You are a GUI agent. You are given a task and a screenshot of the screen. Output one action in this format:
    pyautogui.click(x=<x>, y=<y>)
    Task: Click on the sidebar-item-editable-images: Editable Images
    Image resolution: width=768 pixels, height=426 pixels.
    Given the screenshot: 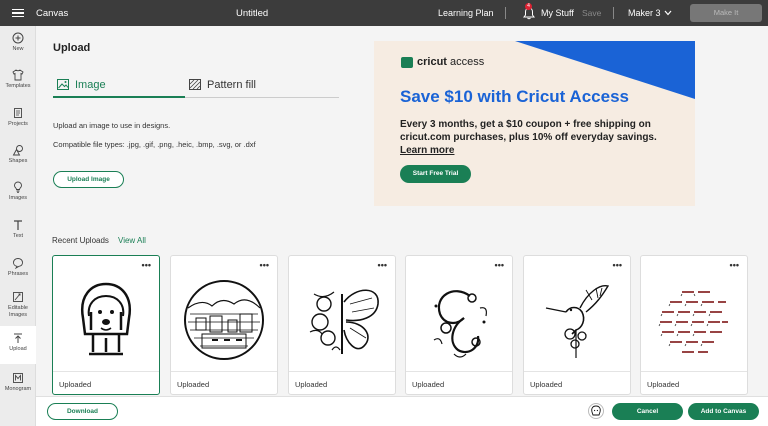 What is the action you would take?
    pyautogui.click(x=18, y=304)
    